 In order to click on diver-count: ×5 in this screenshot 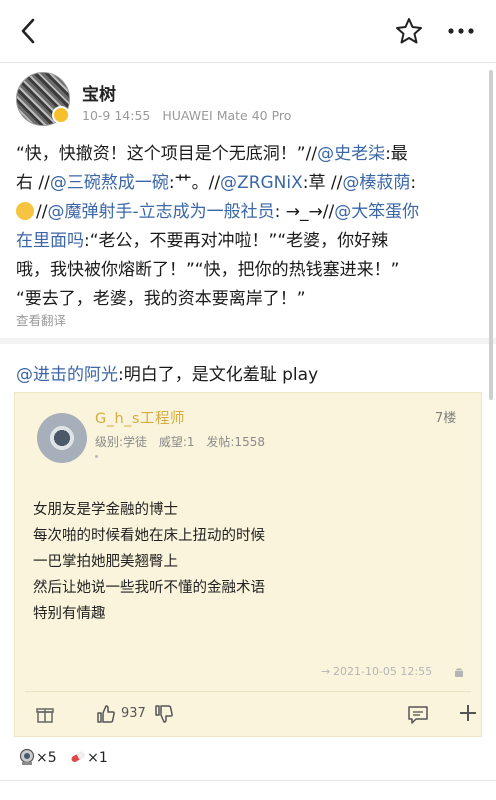, I will do `click(46, 758)`.